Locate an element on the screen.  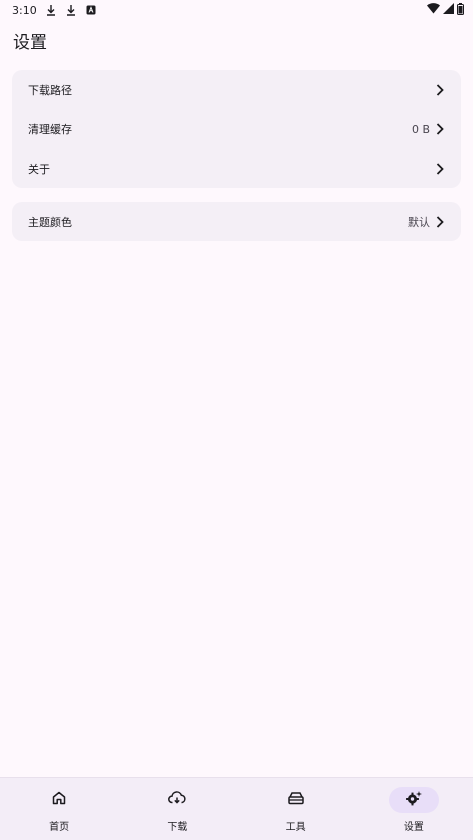
cache-size-value: 0 B is located at coordinates (420, 129).